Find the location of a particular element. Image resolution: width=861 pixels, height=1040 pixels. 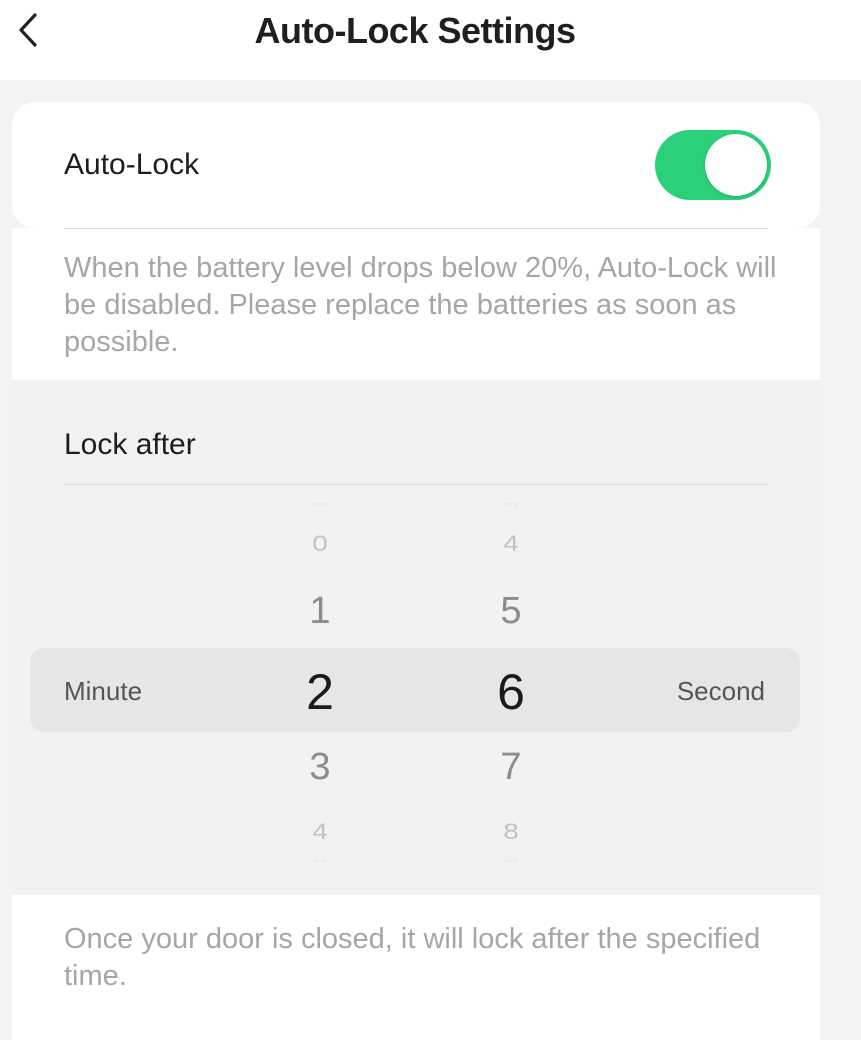

minute-option: 3 is located at coordinates (320, 767).